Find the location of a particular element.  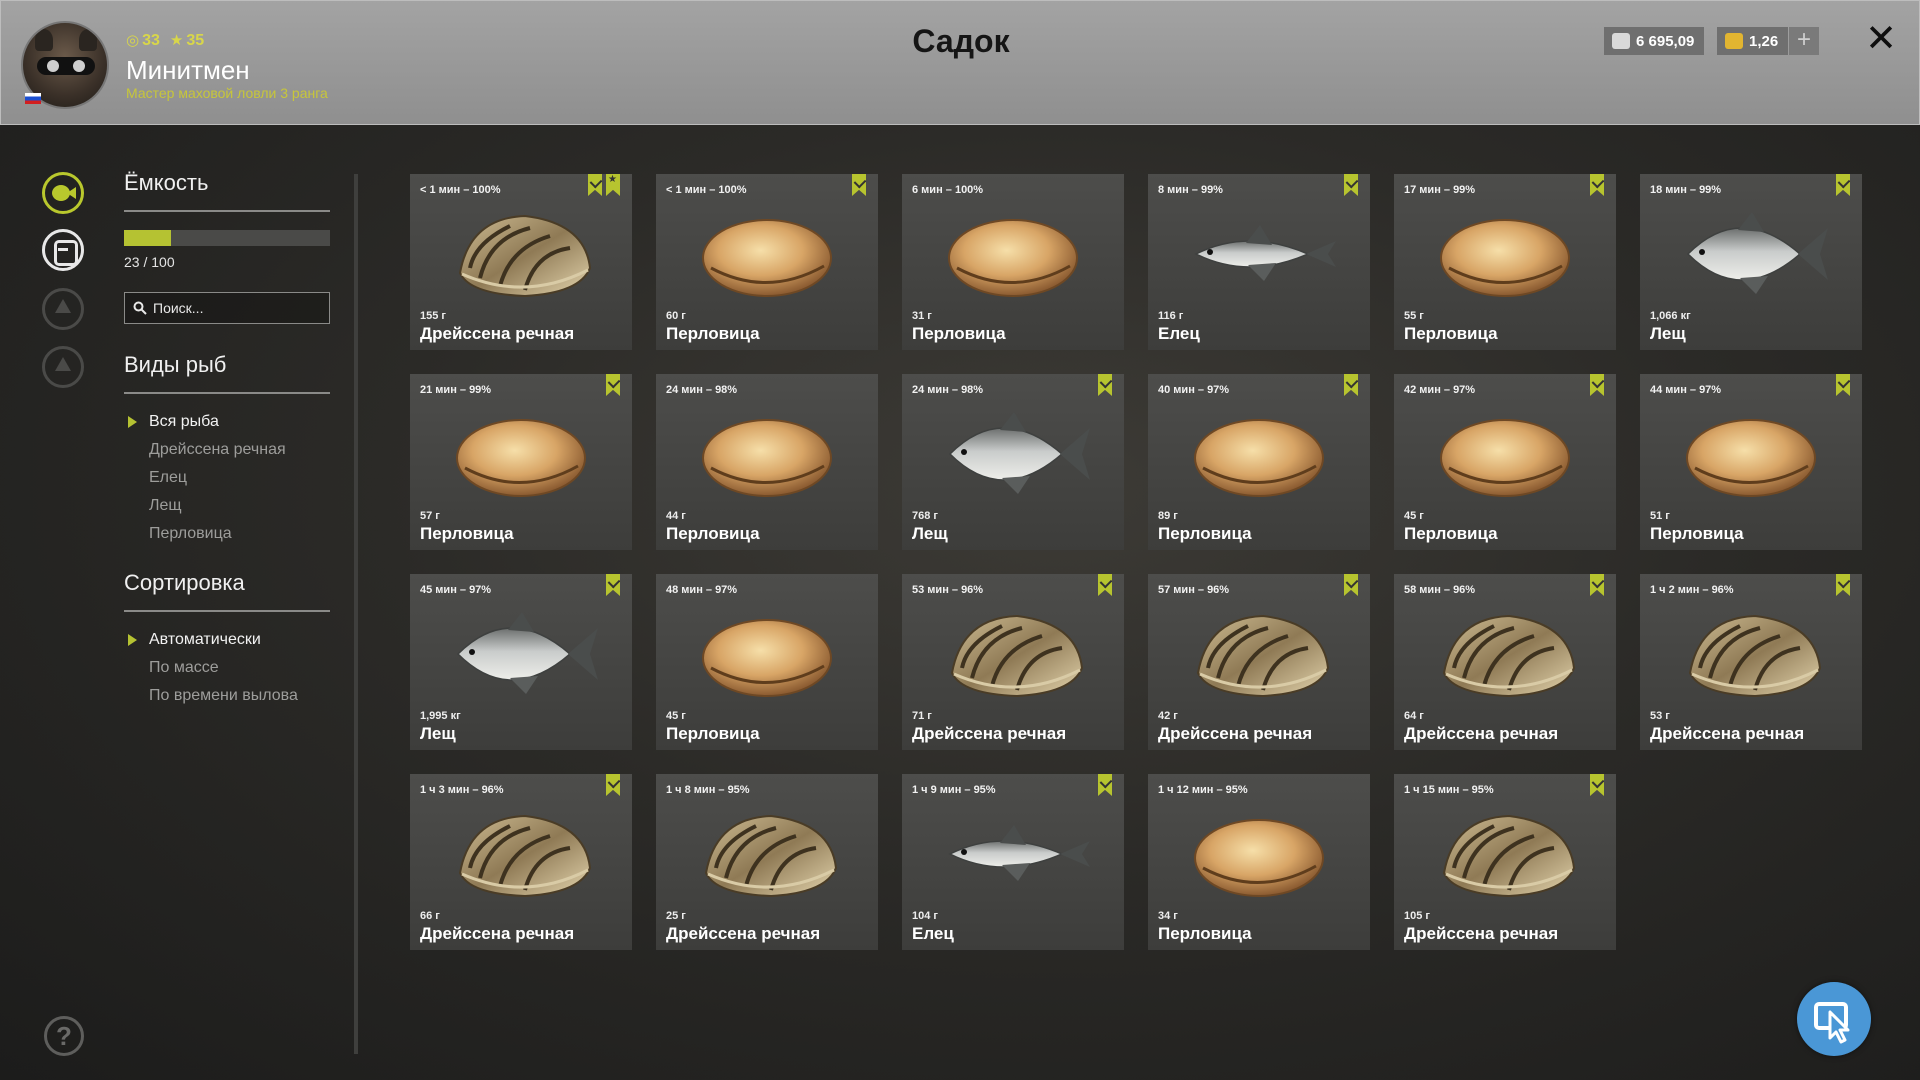

catch-card: 53 мин – 96% 71 г Дрейссена речная is located at coordinates (1013, 662).